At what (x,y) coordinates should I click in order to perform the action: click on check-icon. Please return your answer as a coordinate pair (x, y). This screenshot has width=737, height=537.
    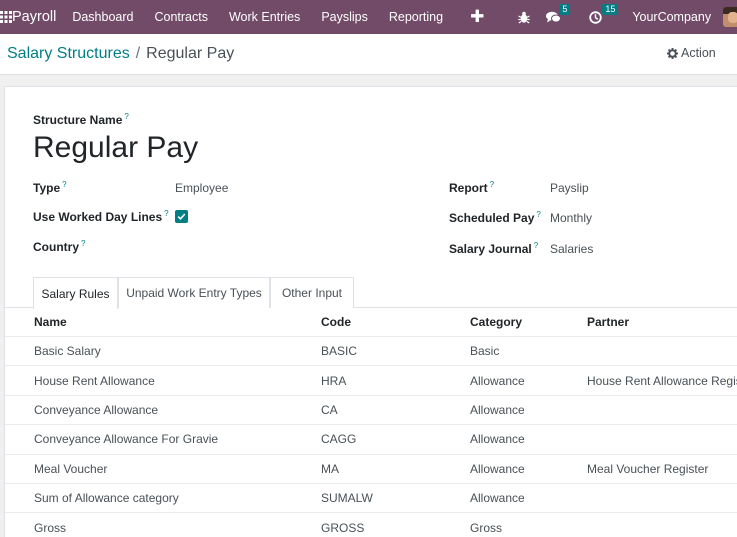
    Looking at the image, I should click on (181, 216).